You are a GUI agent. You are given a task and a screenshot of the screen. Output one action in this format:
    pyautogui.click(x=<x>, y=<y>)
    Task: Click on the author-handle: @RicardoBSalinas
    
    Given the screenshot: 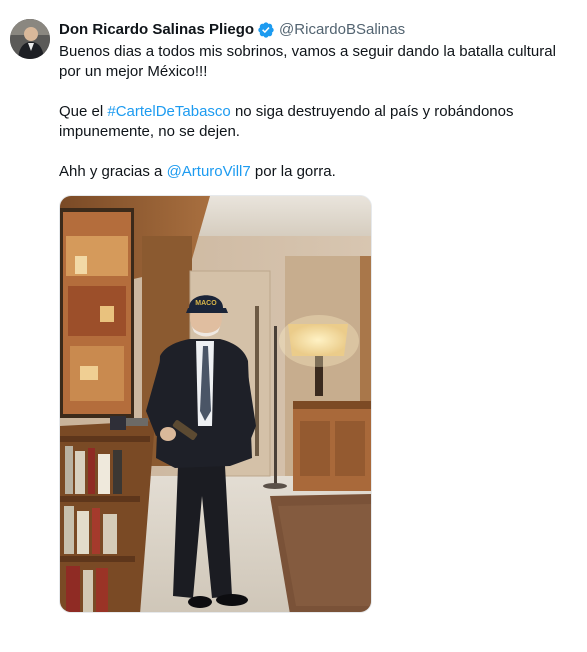 What is the action you would take?
    pyautogui.click(x=342, y=30)
    